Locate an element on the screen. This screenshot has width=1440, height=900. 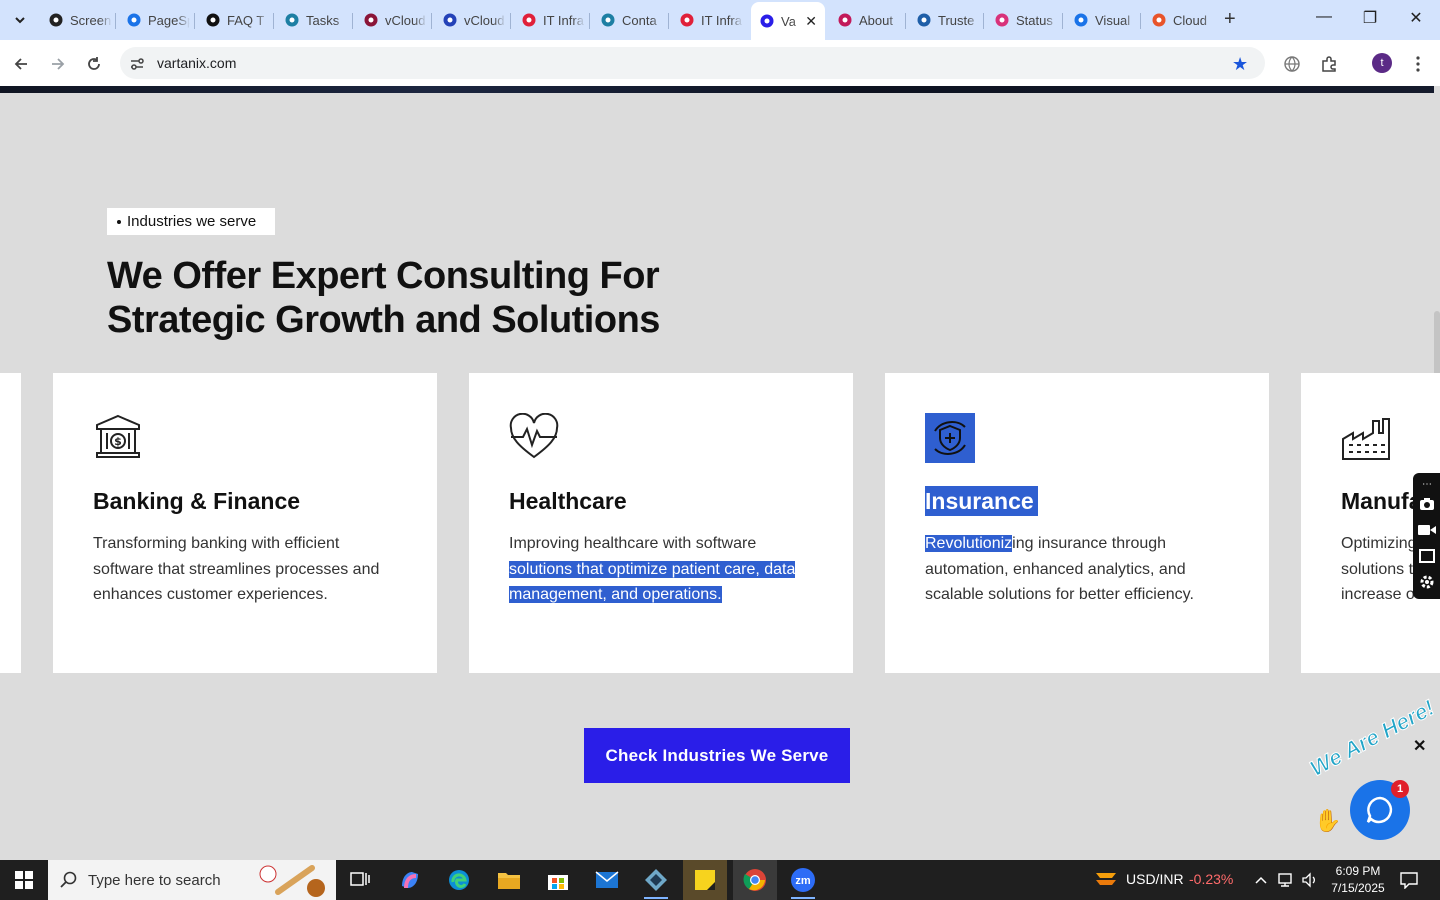
clock-date: 7/15/2025 is located at coordinates (1358, 888).